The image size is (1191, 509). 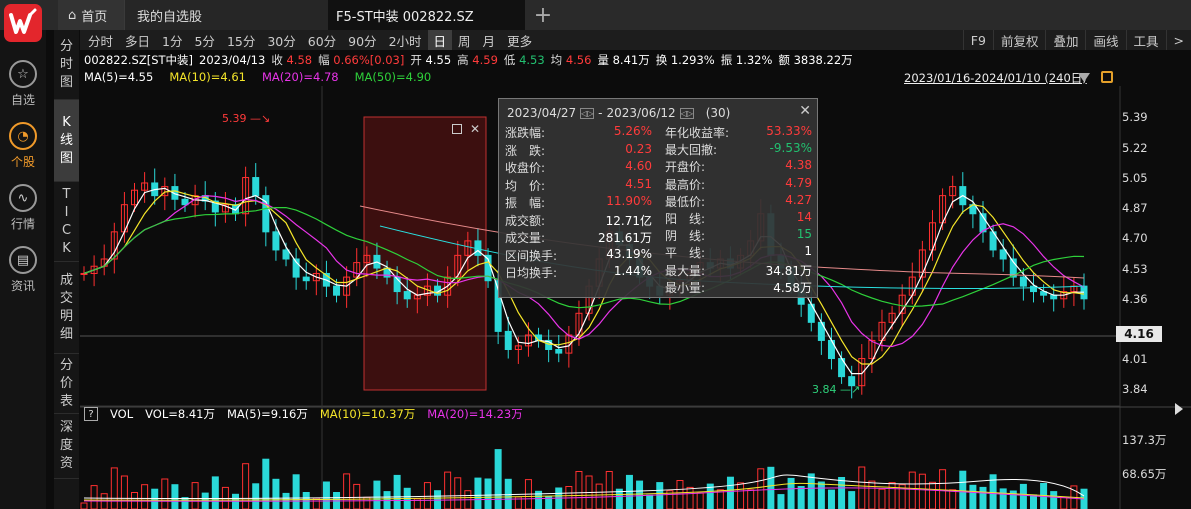 What do you see at coordinates (686, 113) in the screenshot?
I see `step-end-icon: ◁▷` at bounding box center [686, 113].